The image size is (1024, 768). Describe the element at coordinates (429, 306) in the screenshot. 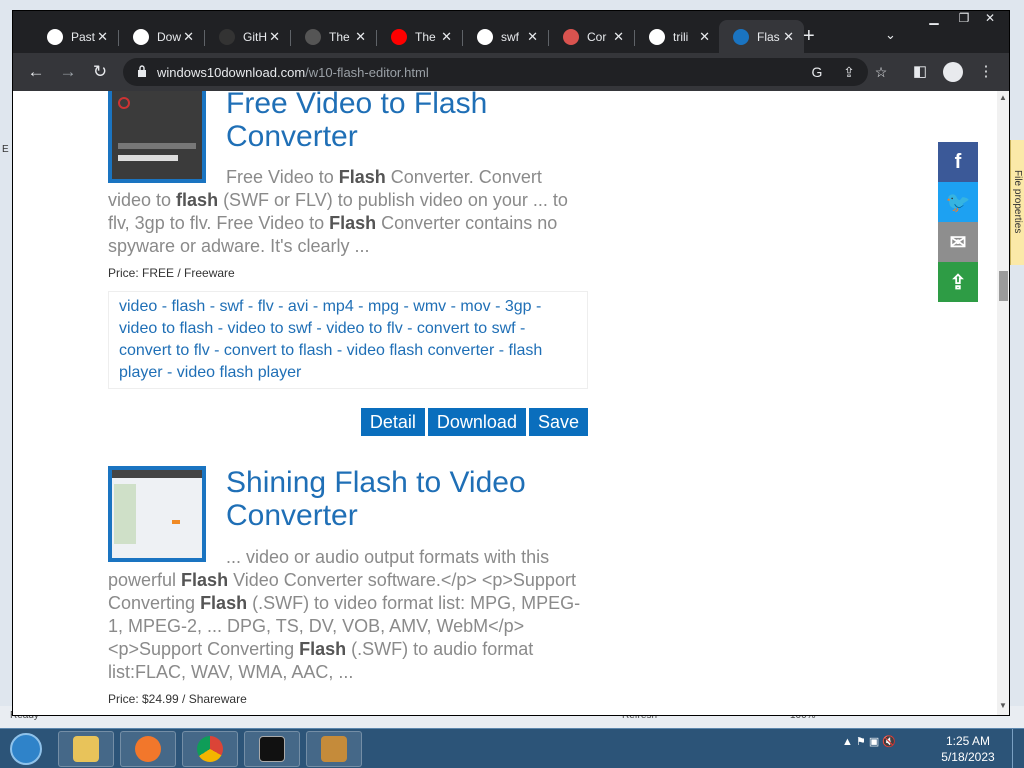

I see `tag-link: wmv` at that location.